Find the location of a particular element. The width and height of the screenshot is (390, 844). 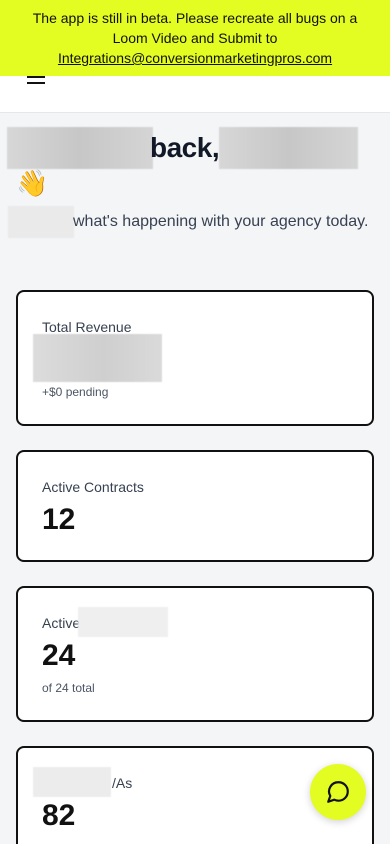

chat-bubble-icon is located at coordinates (338, 792).